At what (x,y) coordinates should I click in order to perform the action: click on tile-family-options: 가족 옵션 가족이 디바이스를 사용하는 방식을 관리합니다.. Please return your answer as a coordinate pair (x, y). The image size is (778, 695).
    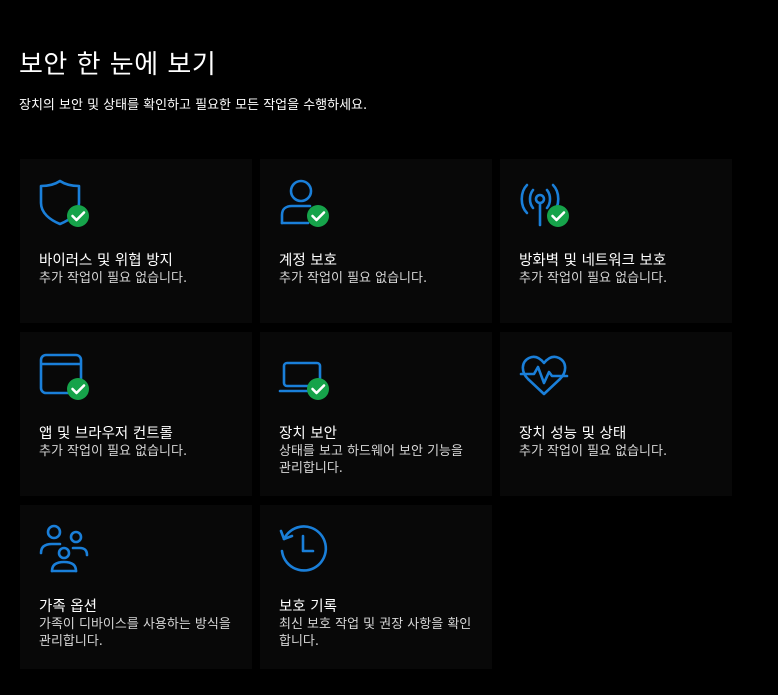
    Looking at the image, I should click on (136, 587).